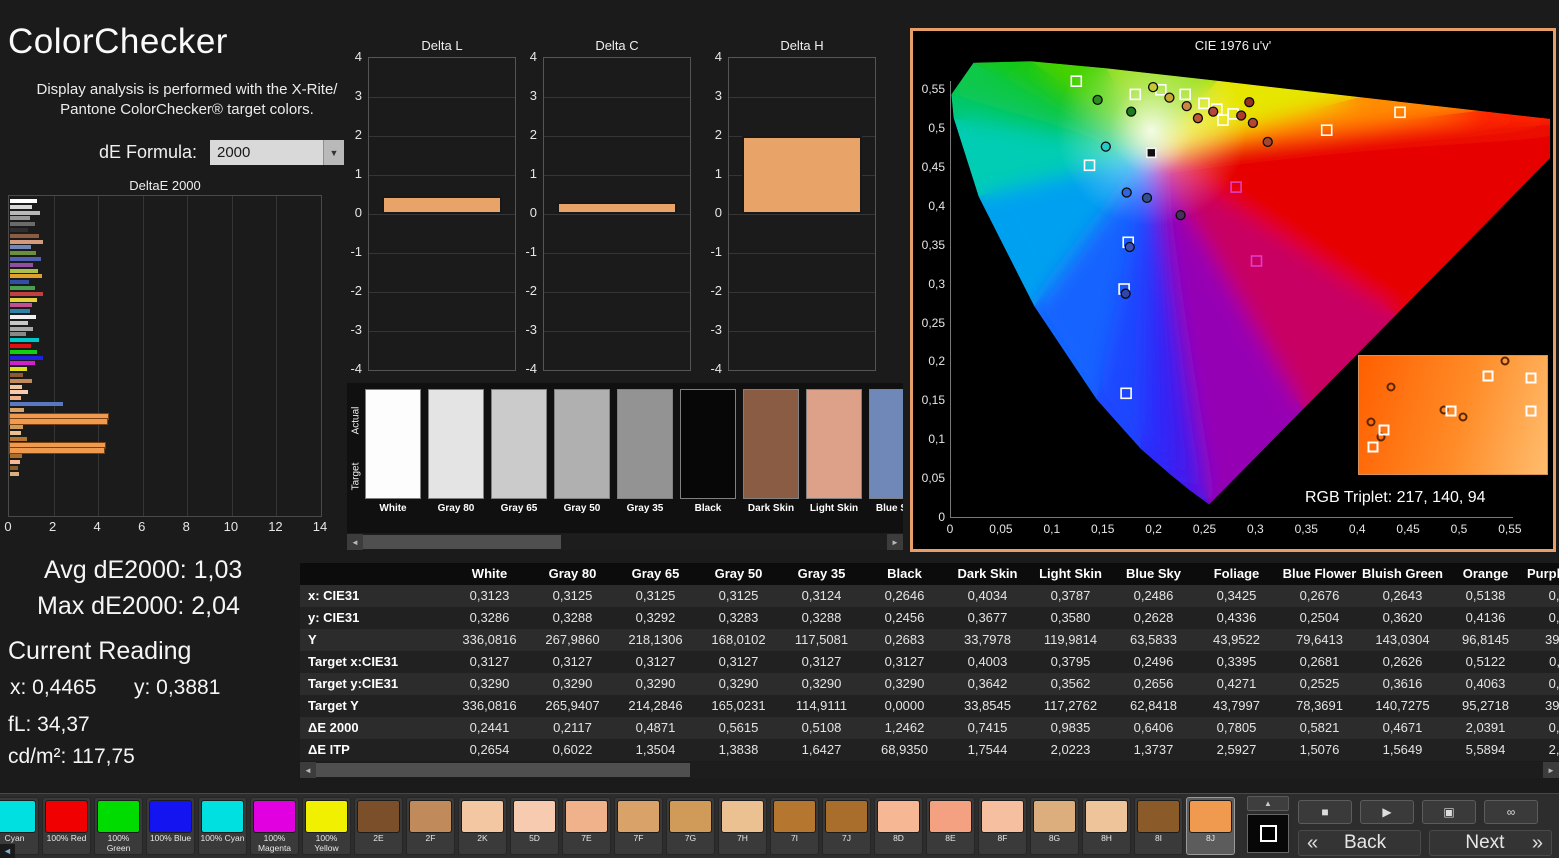 The width and height of the screenshot is (1559, 858). I want to click on patch-tile-8j: 8J, so click(1210, 826).